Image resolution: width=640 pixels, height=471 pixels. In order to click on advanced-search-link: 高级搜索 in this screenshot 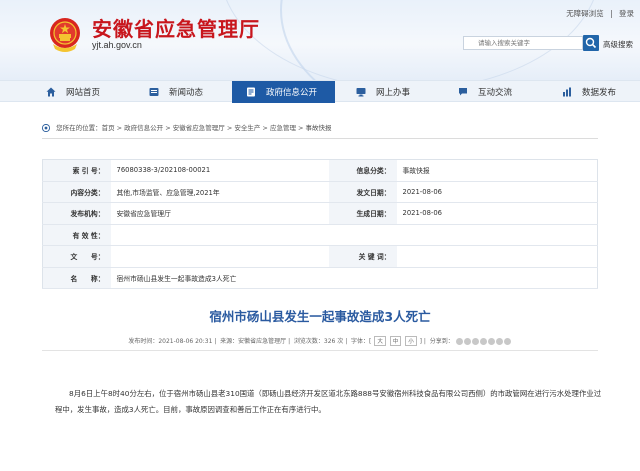, I will do `click(618, 44)`.